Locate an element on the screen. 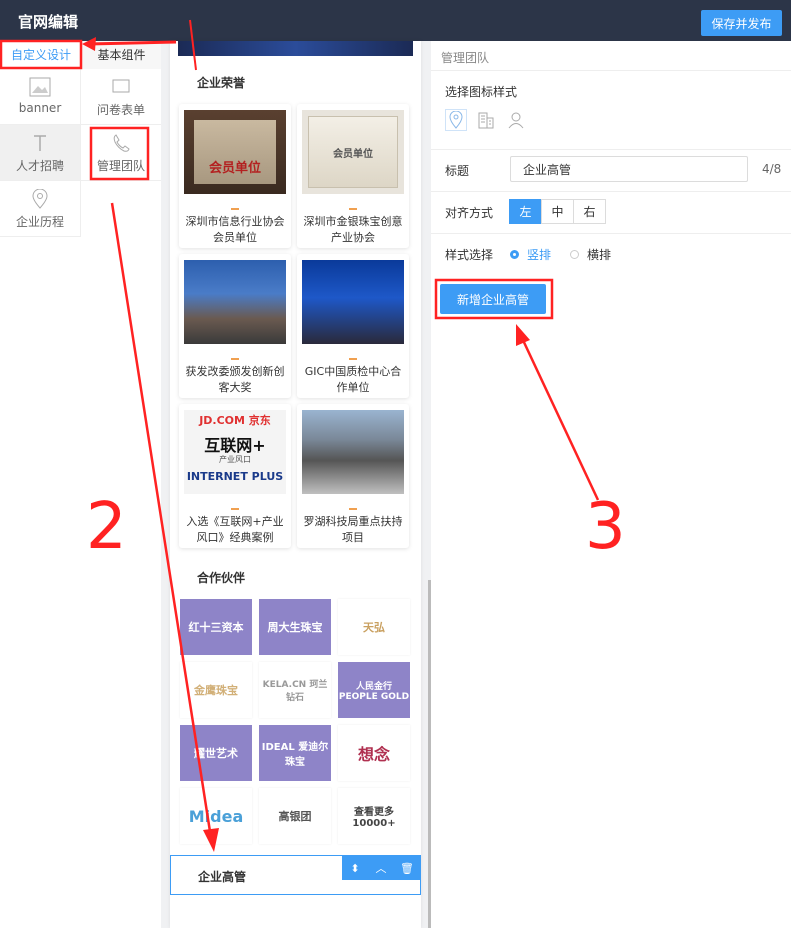 The image size is (791, 928). align-right-button: 右 is located at coordinates (589, 211).